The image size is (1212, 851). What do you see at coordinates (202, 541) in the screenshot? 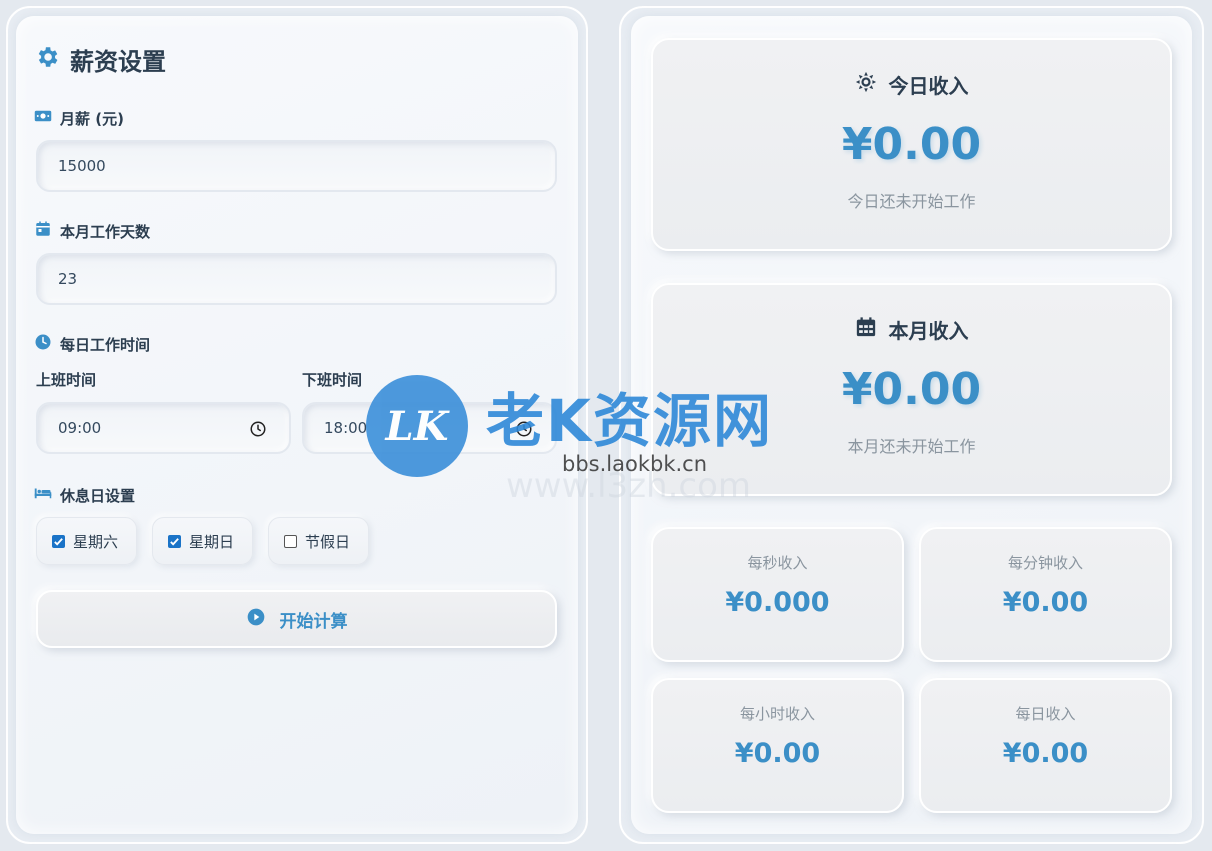
I see `rest-day-sunday: 星期日` at bounding box center [202, 541].